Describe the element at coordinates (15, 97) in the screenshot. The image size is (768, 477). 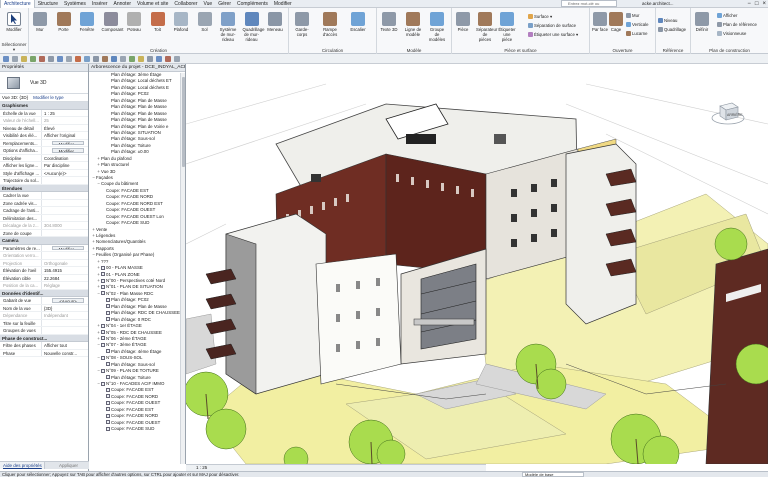
I see `view-selector-dropdown: Vue 3D: {3D}` at that location.